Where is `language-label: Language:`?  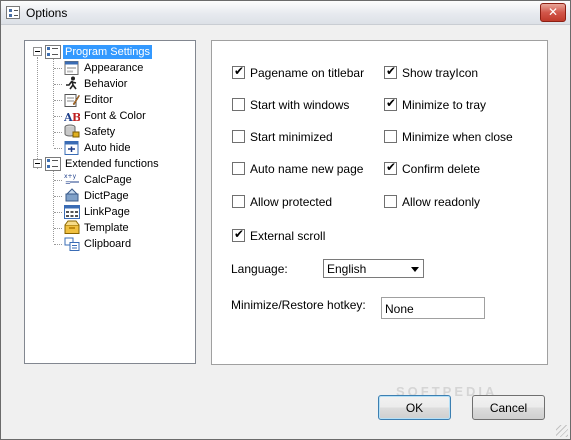
language-label: Language: is located at coordinates (259, 269).